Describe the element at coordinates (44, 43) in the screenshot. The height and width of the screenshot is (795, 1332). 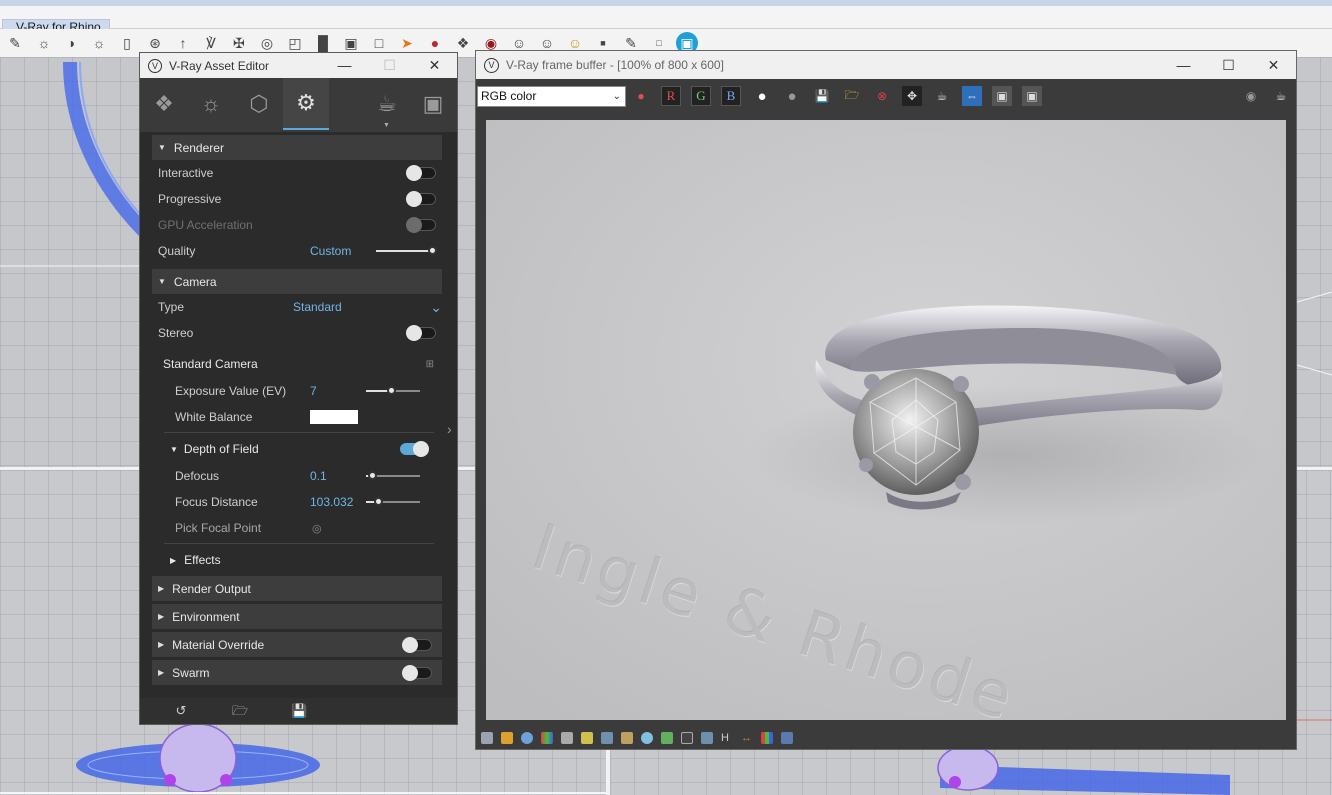
I see `sun-light-icon: ☼` at that location.